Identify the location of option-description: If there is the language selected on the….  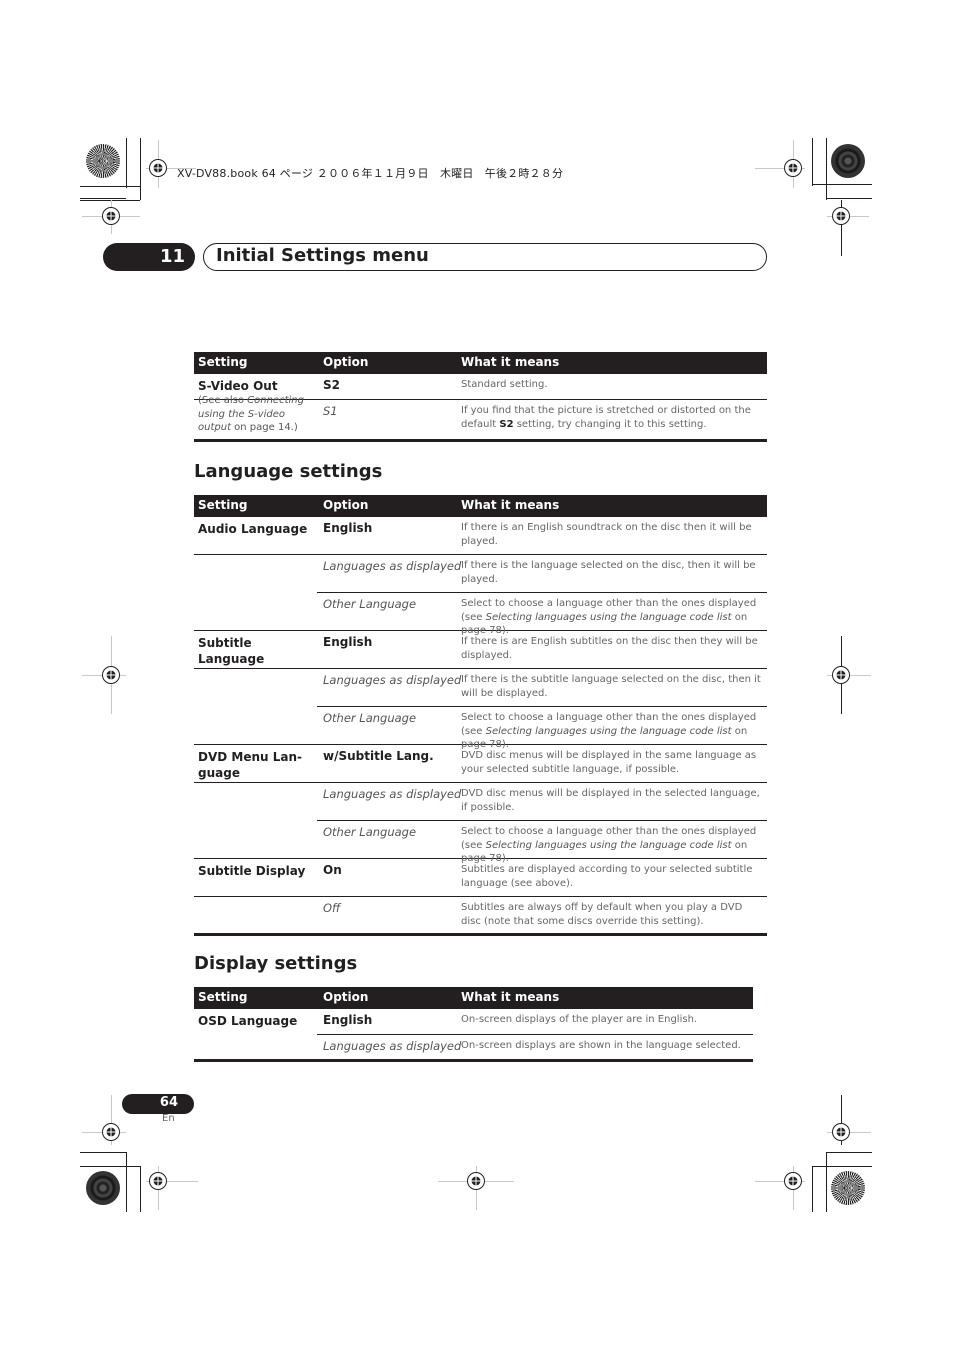
(608, 572).